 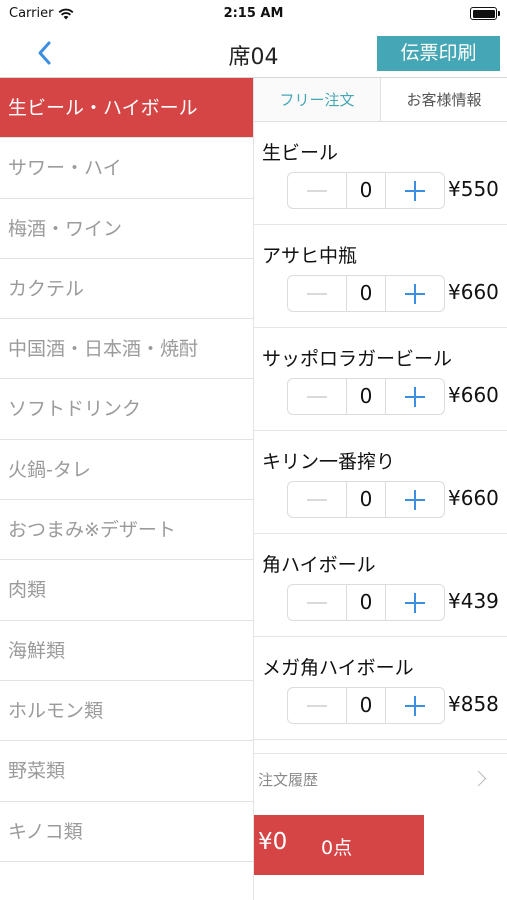 I want to click on product-name: メガ角ハイボール, so click(x=338, y=668).